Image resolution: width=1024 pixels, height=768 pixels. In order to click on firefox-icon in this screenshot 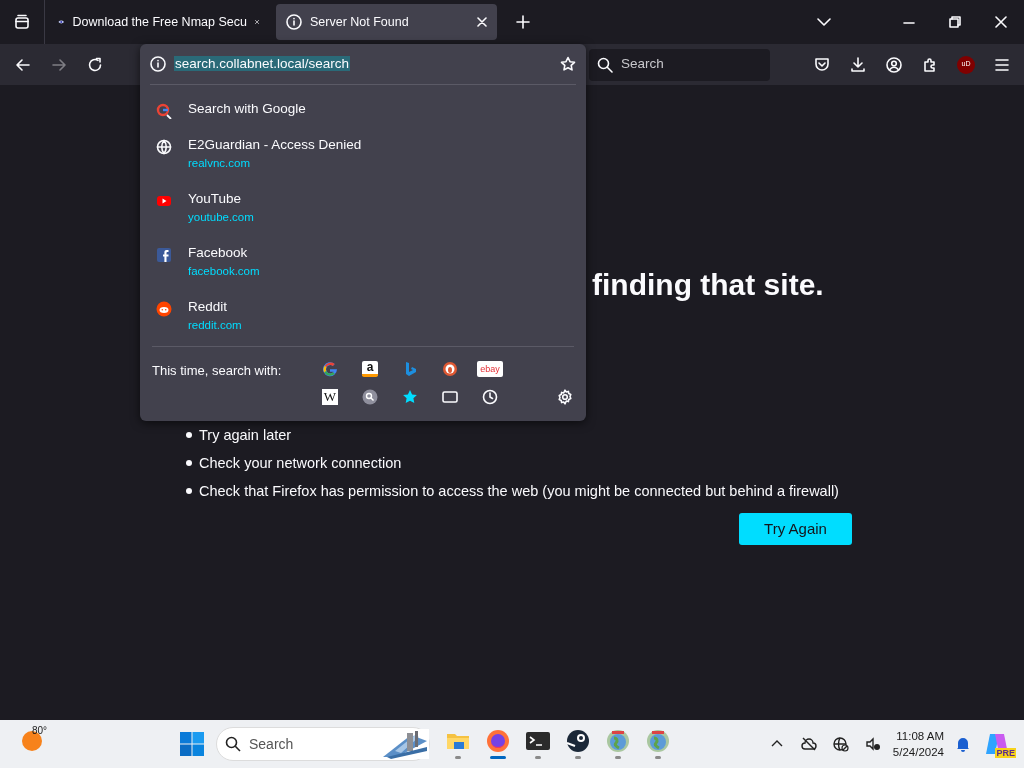, I will do `click(498, 741)`.